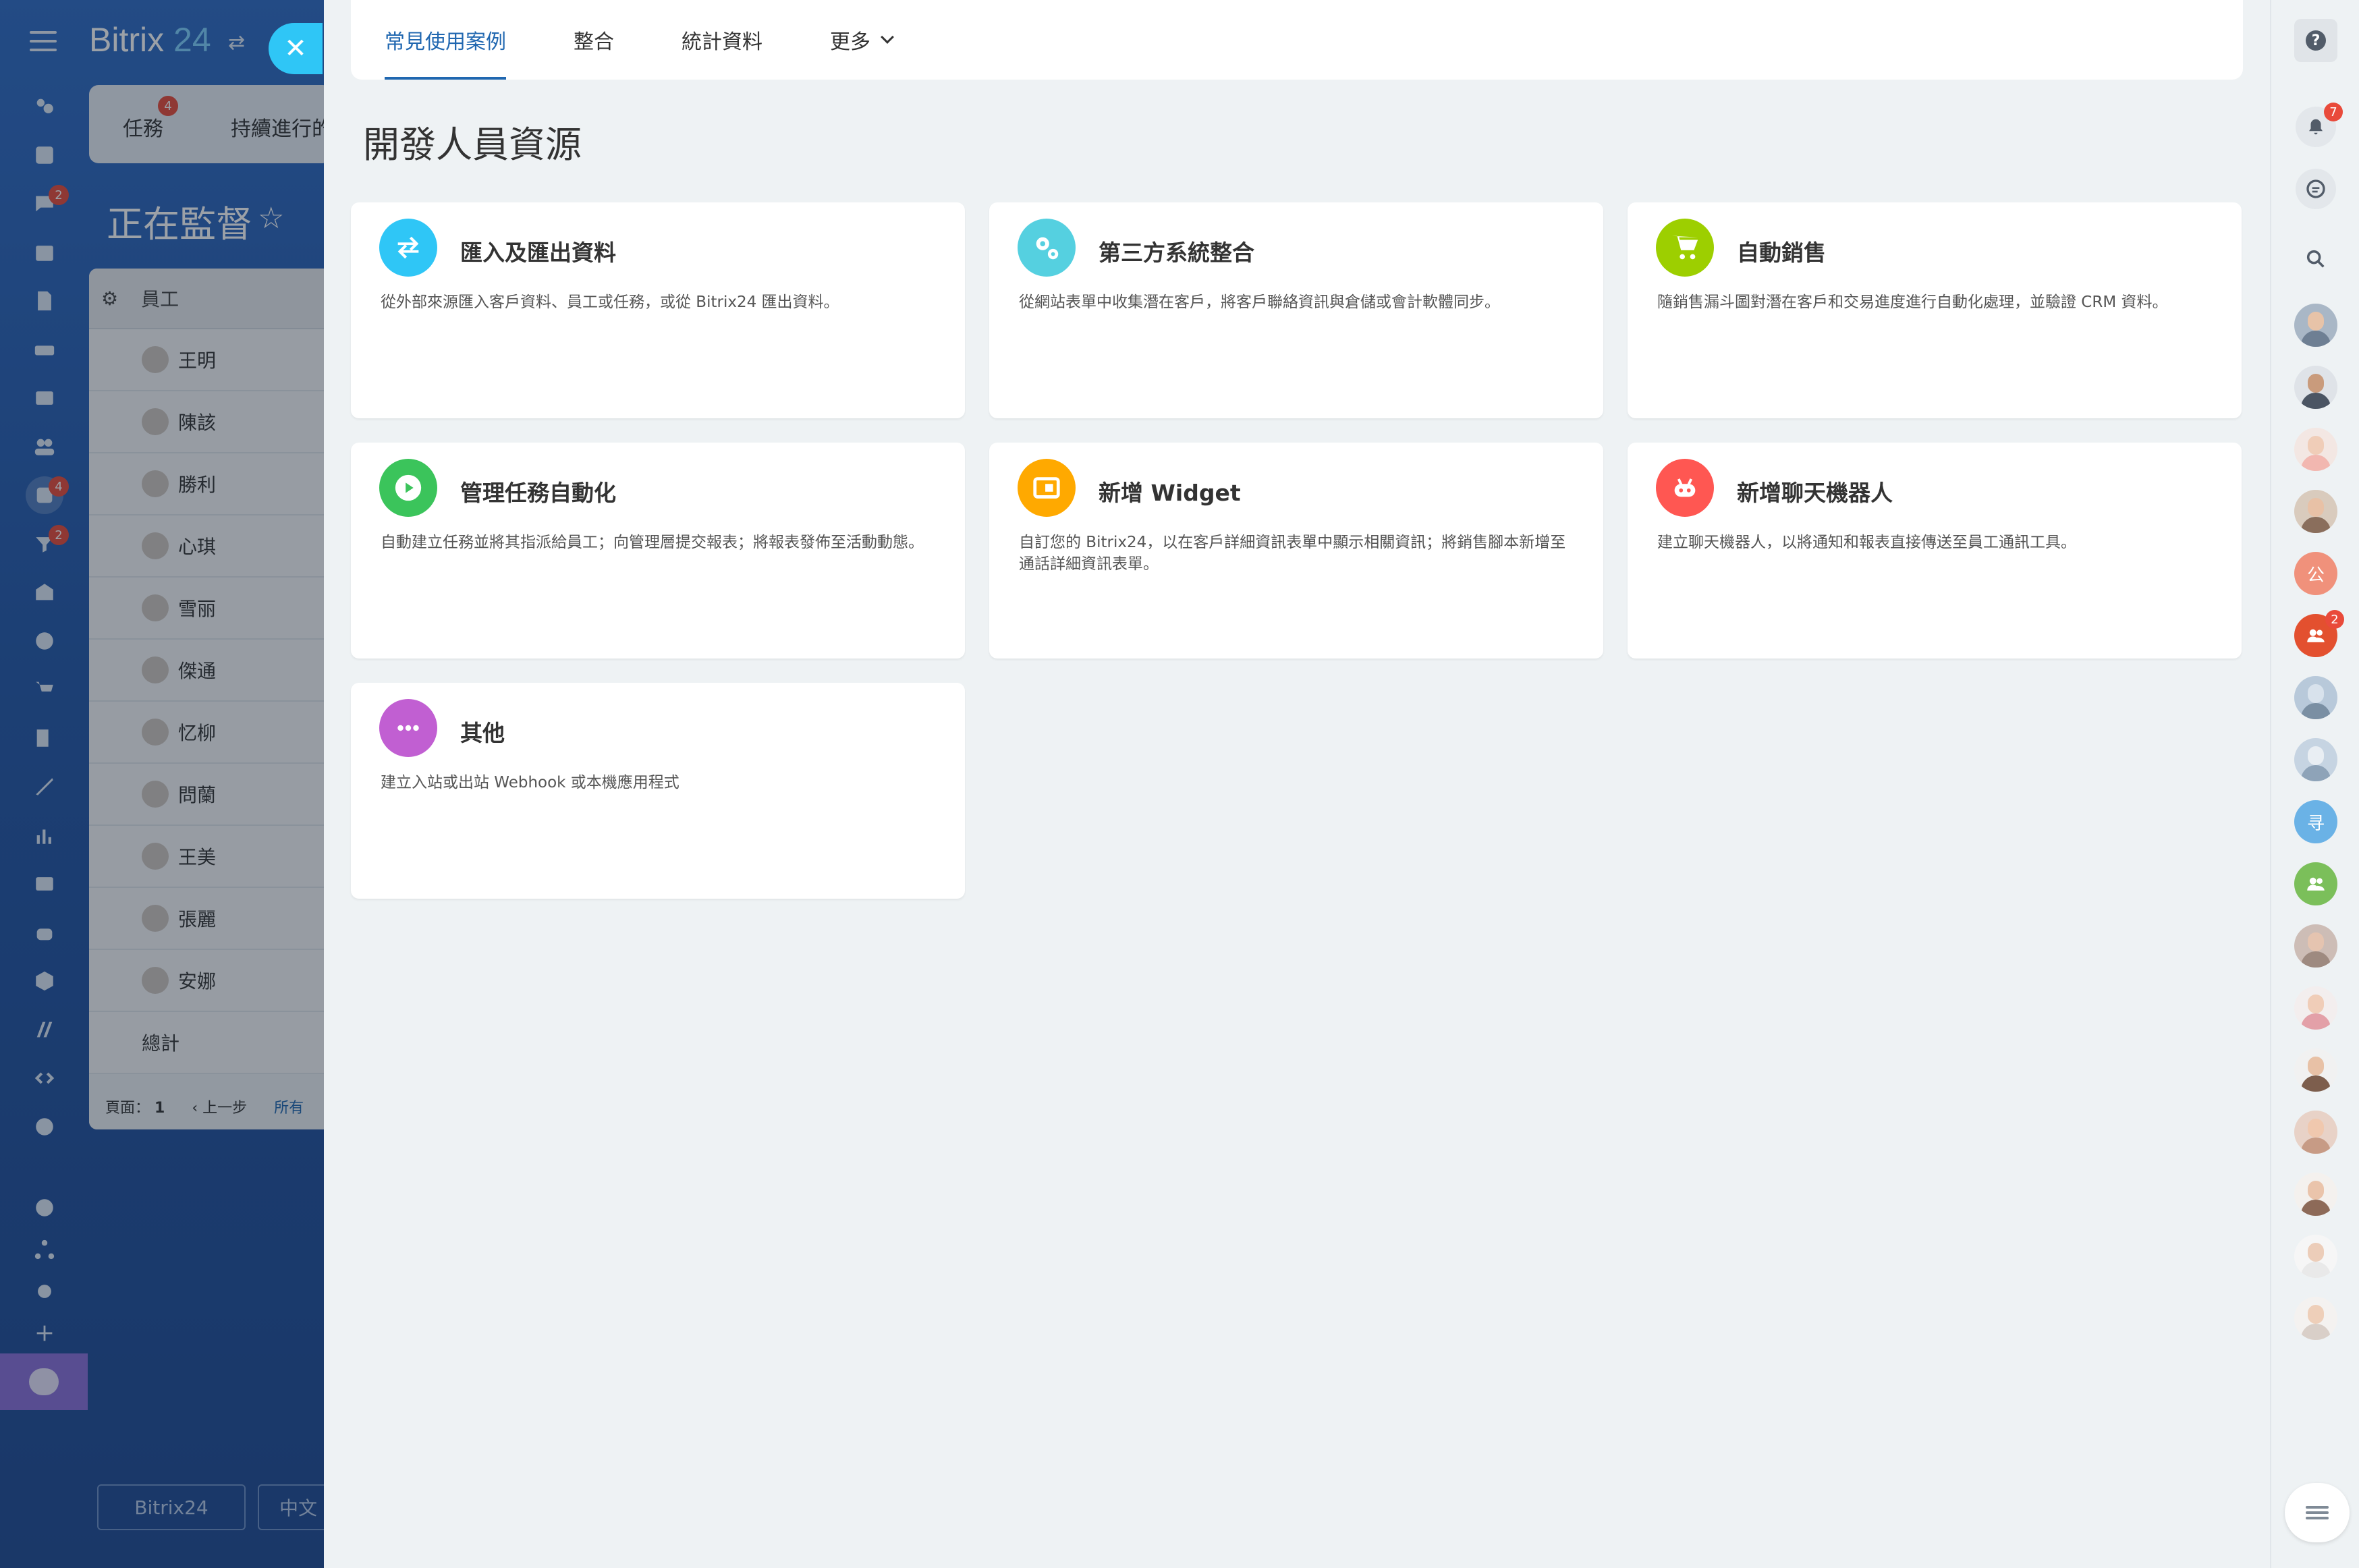  I want to click on card-title: 新增聊天機器人, so click(1815, 493).